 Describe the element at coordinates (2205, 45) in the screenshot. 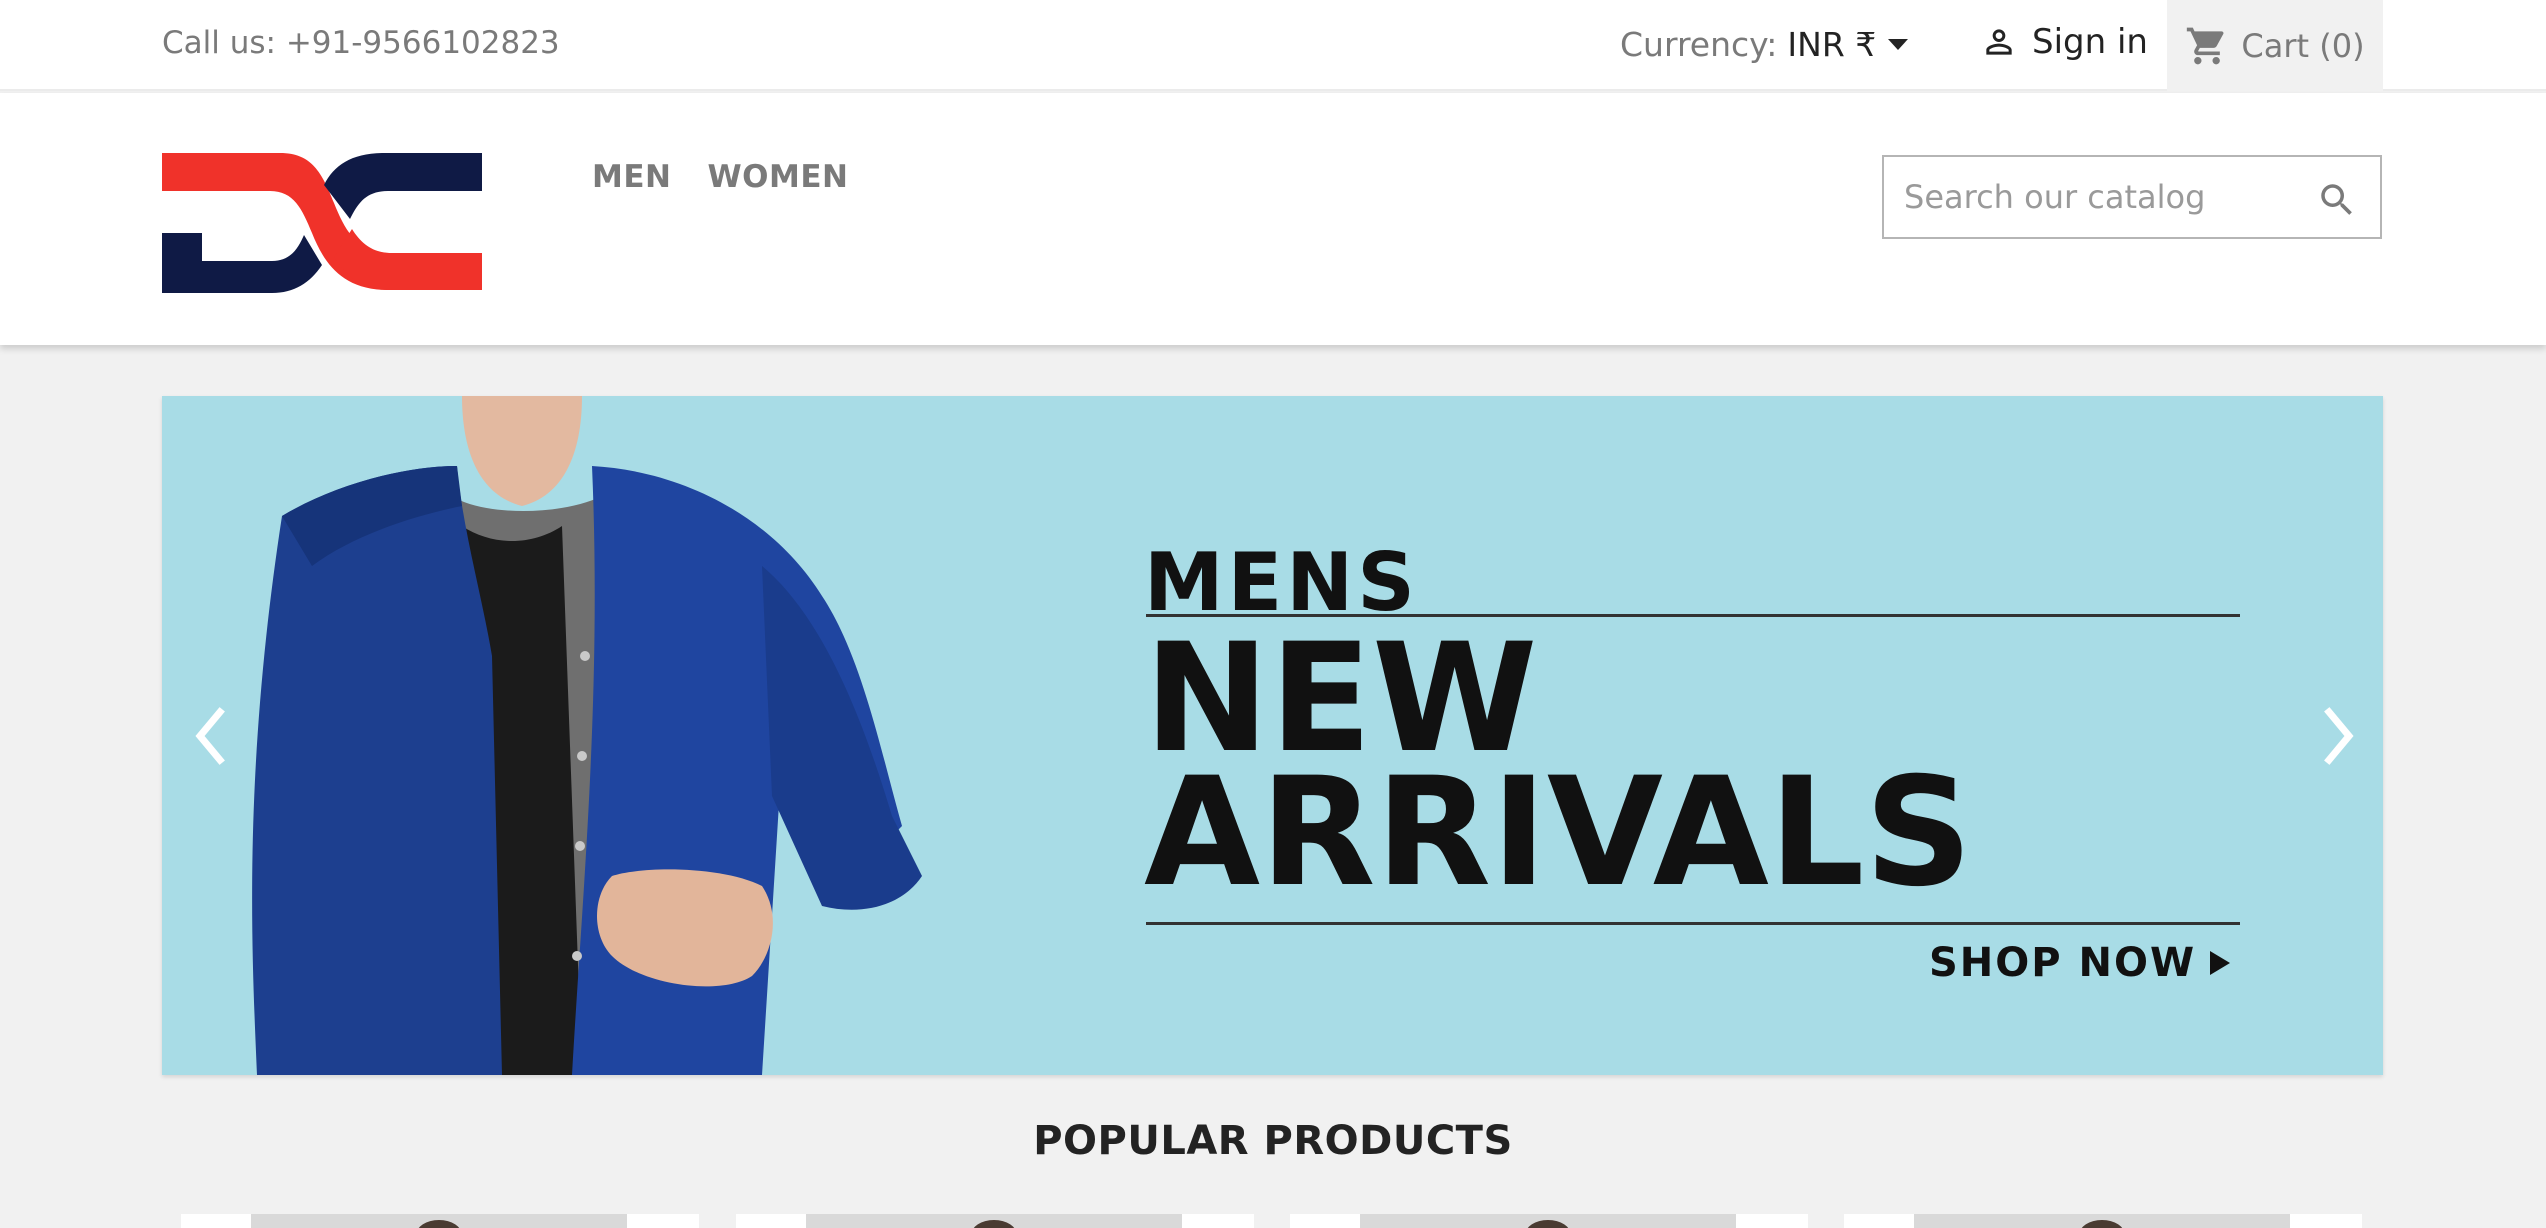

I see `cart-icon` at that location.